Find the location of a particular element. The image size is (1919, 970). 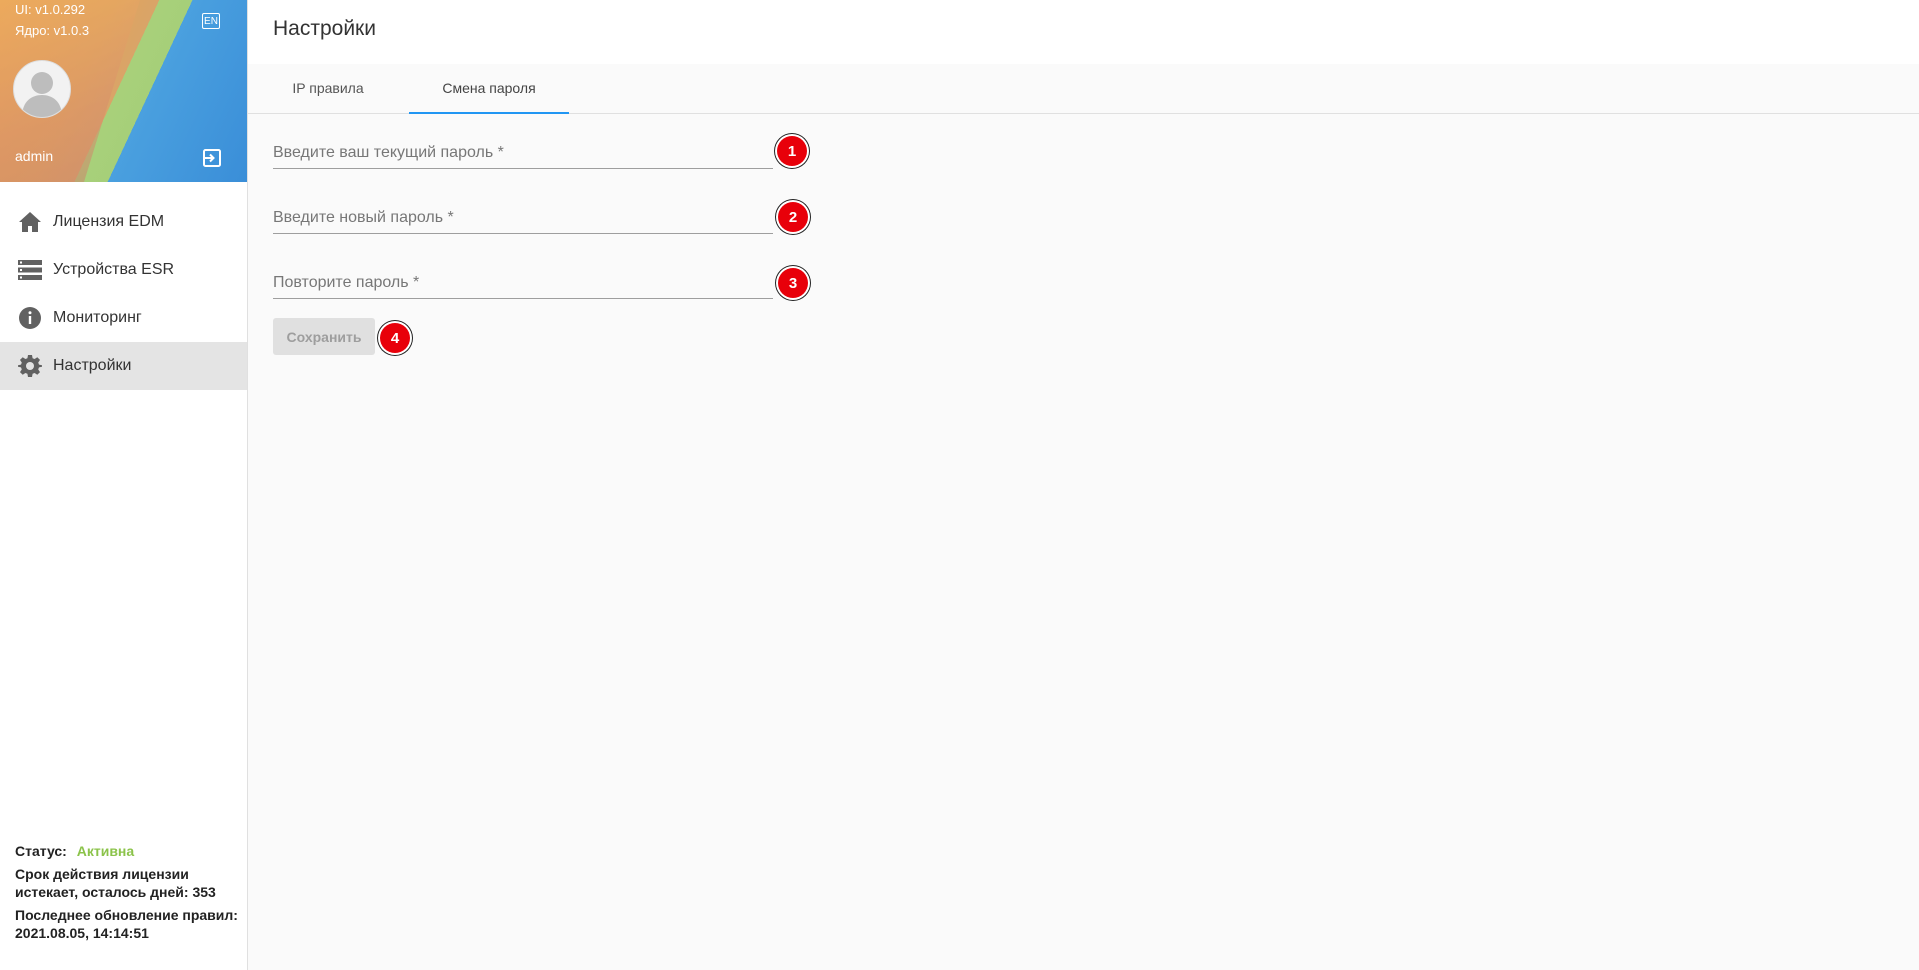

sidebar-item-license: Лицензия EDM is located at coordinates (123, 222).